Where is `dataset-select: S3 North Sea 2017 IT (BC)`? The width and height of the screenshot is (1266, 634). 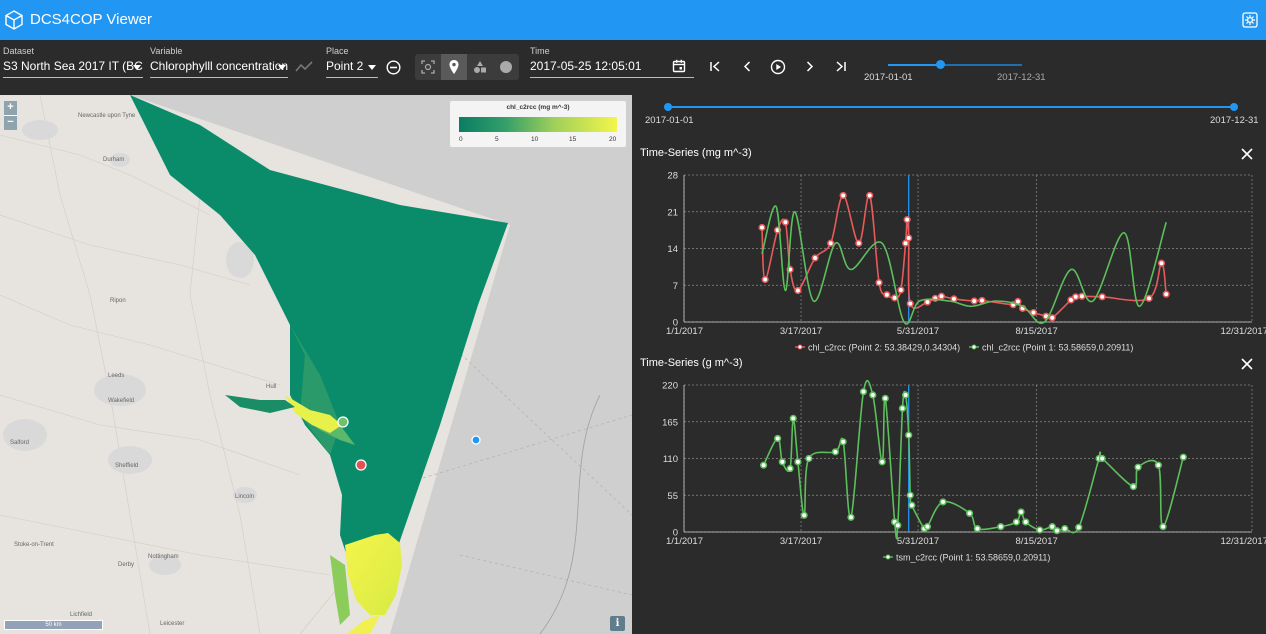
dataset-select: S3 North Sea 2017 IT (BC) is located at coordinates (73, 67).